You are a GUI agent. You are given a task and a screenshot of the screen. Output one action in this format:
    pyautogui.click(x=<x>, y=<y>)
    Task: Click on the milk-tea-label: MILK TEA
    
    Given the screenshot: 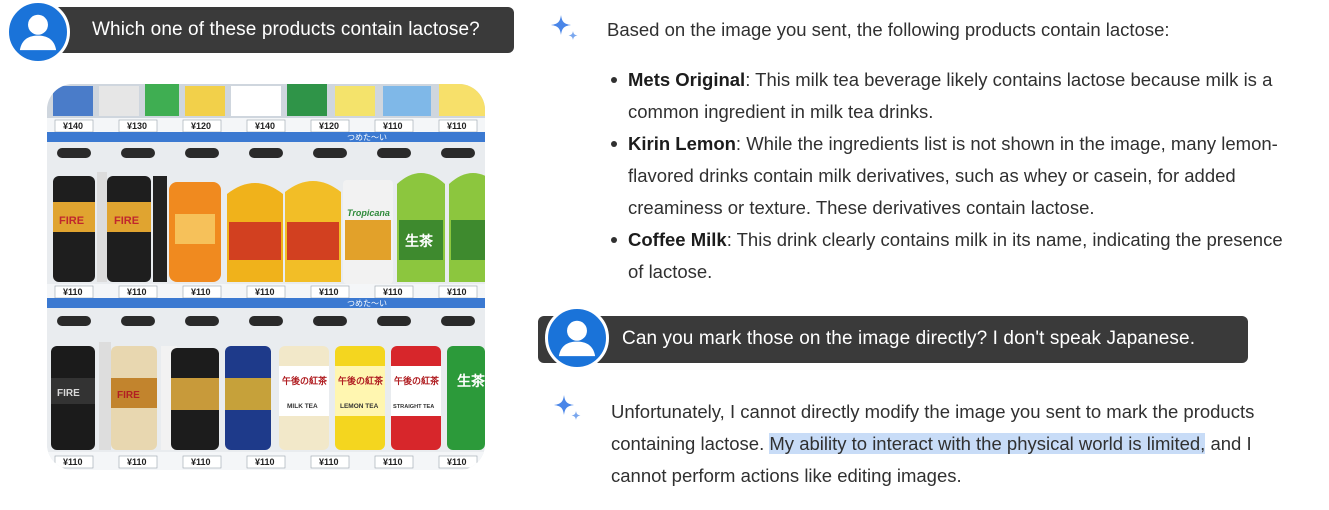 What is the action you would take?
    pyautogui.click(x=302, y=406)
    